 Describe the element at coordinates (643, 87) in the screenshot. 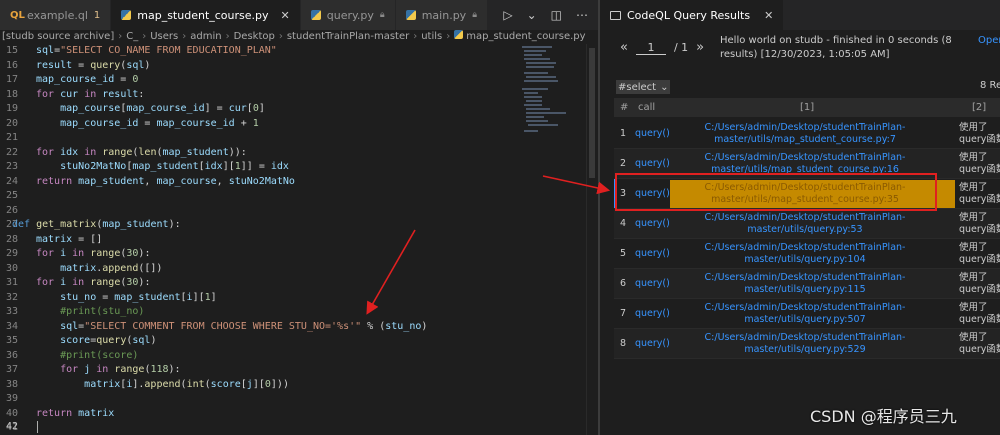

I see `result-set-select: #select ⌄` at that location.